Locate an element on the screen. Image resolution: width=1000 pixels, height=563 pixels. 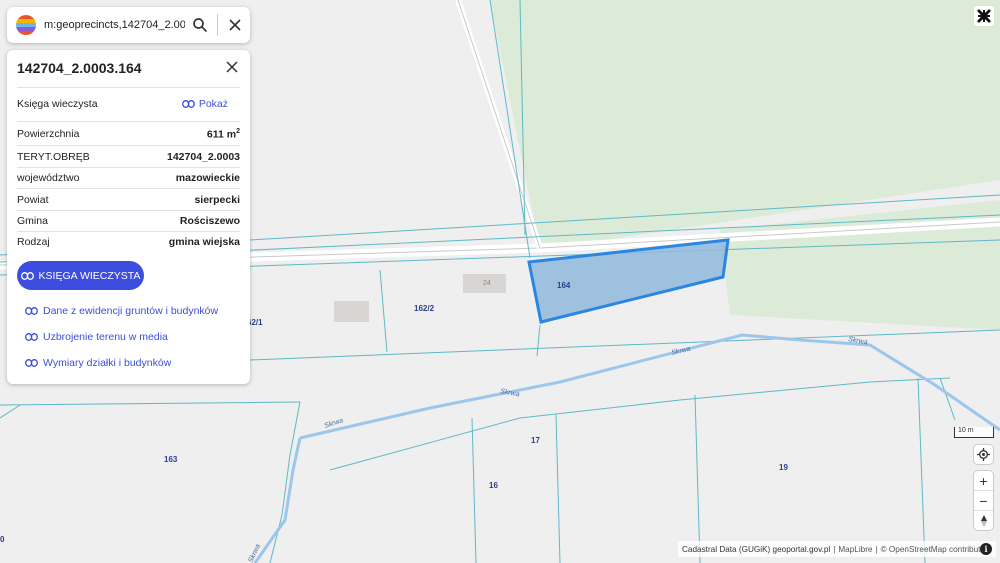
app-logo-icon is located at coordinates (26, 25).